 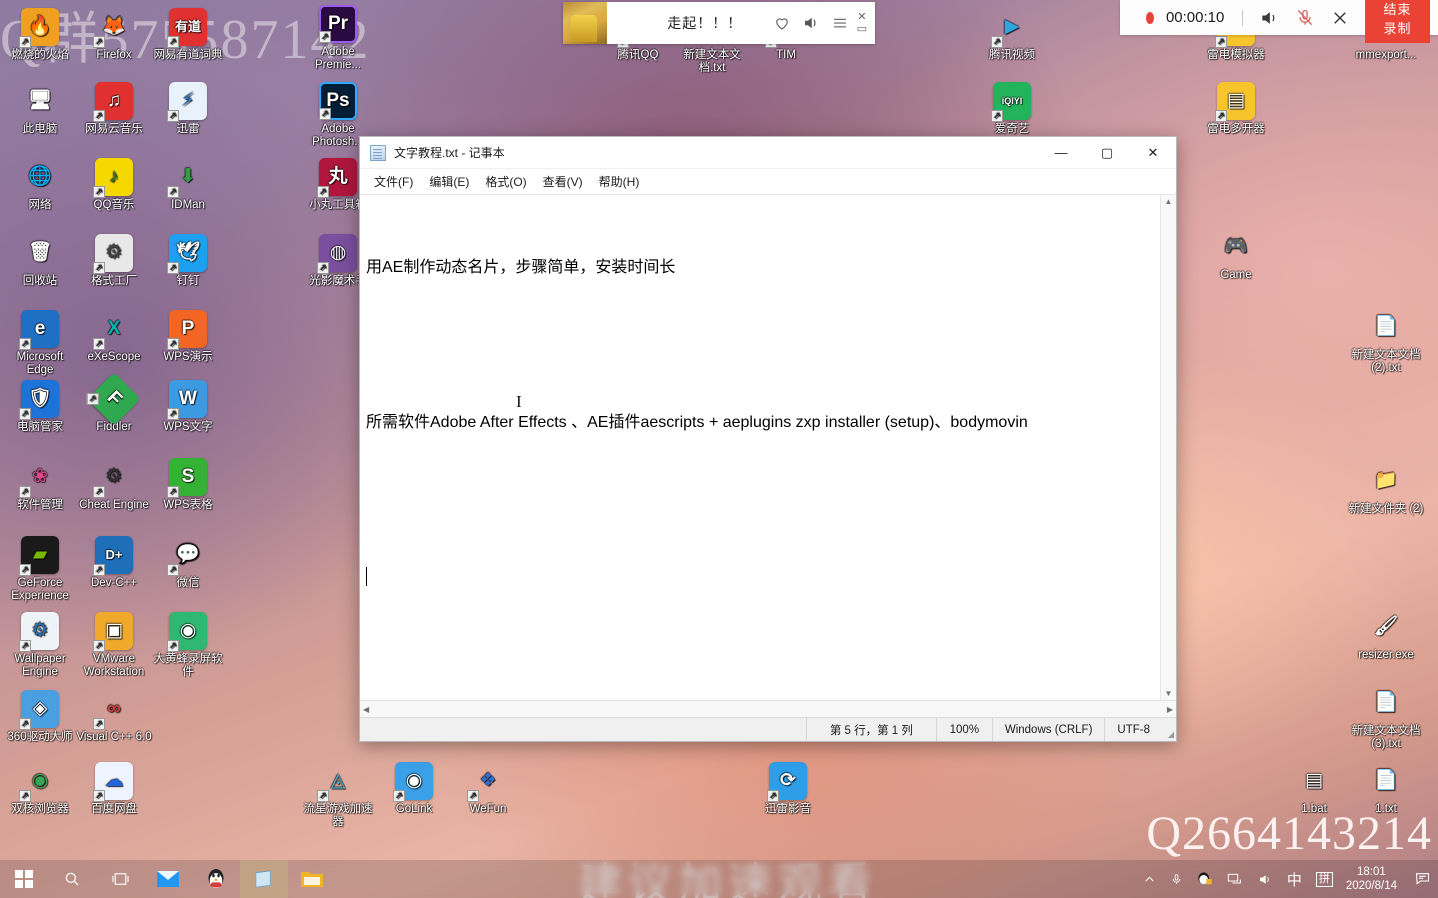 I want to click on desktop-icon-qq音乐: ♪ ↗ QQ音乐, so click(x=114, y=185).